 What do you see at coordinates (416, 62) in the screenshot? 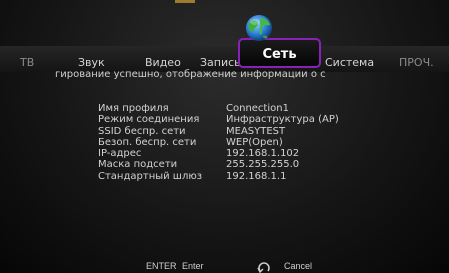
I see `tab-other: ПРОЧ.` at bounding box center [416, 62].